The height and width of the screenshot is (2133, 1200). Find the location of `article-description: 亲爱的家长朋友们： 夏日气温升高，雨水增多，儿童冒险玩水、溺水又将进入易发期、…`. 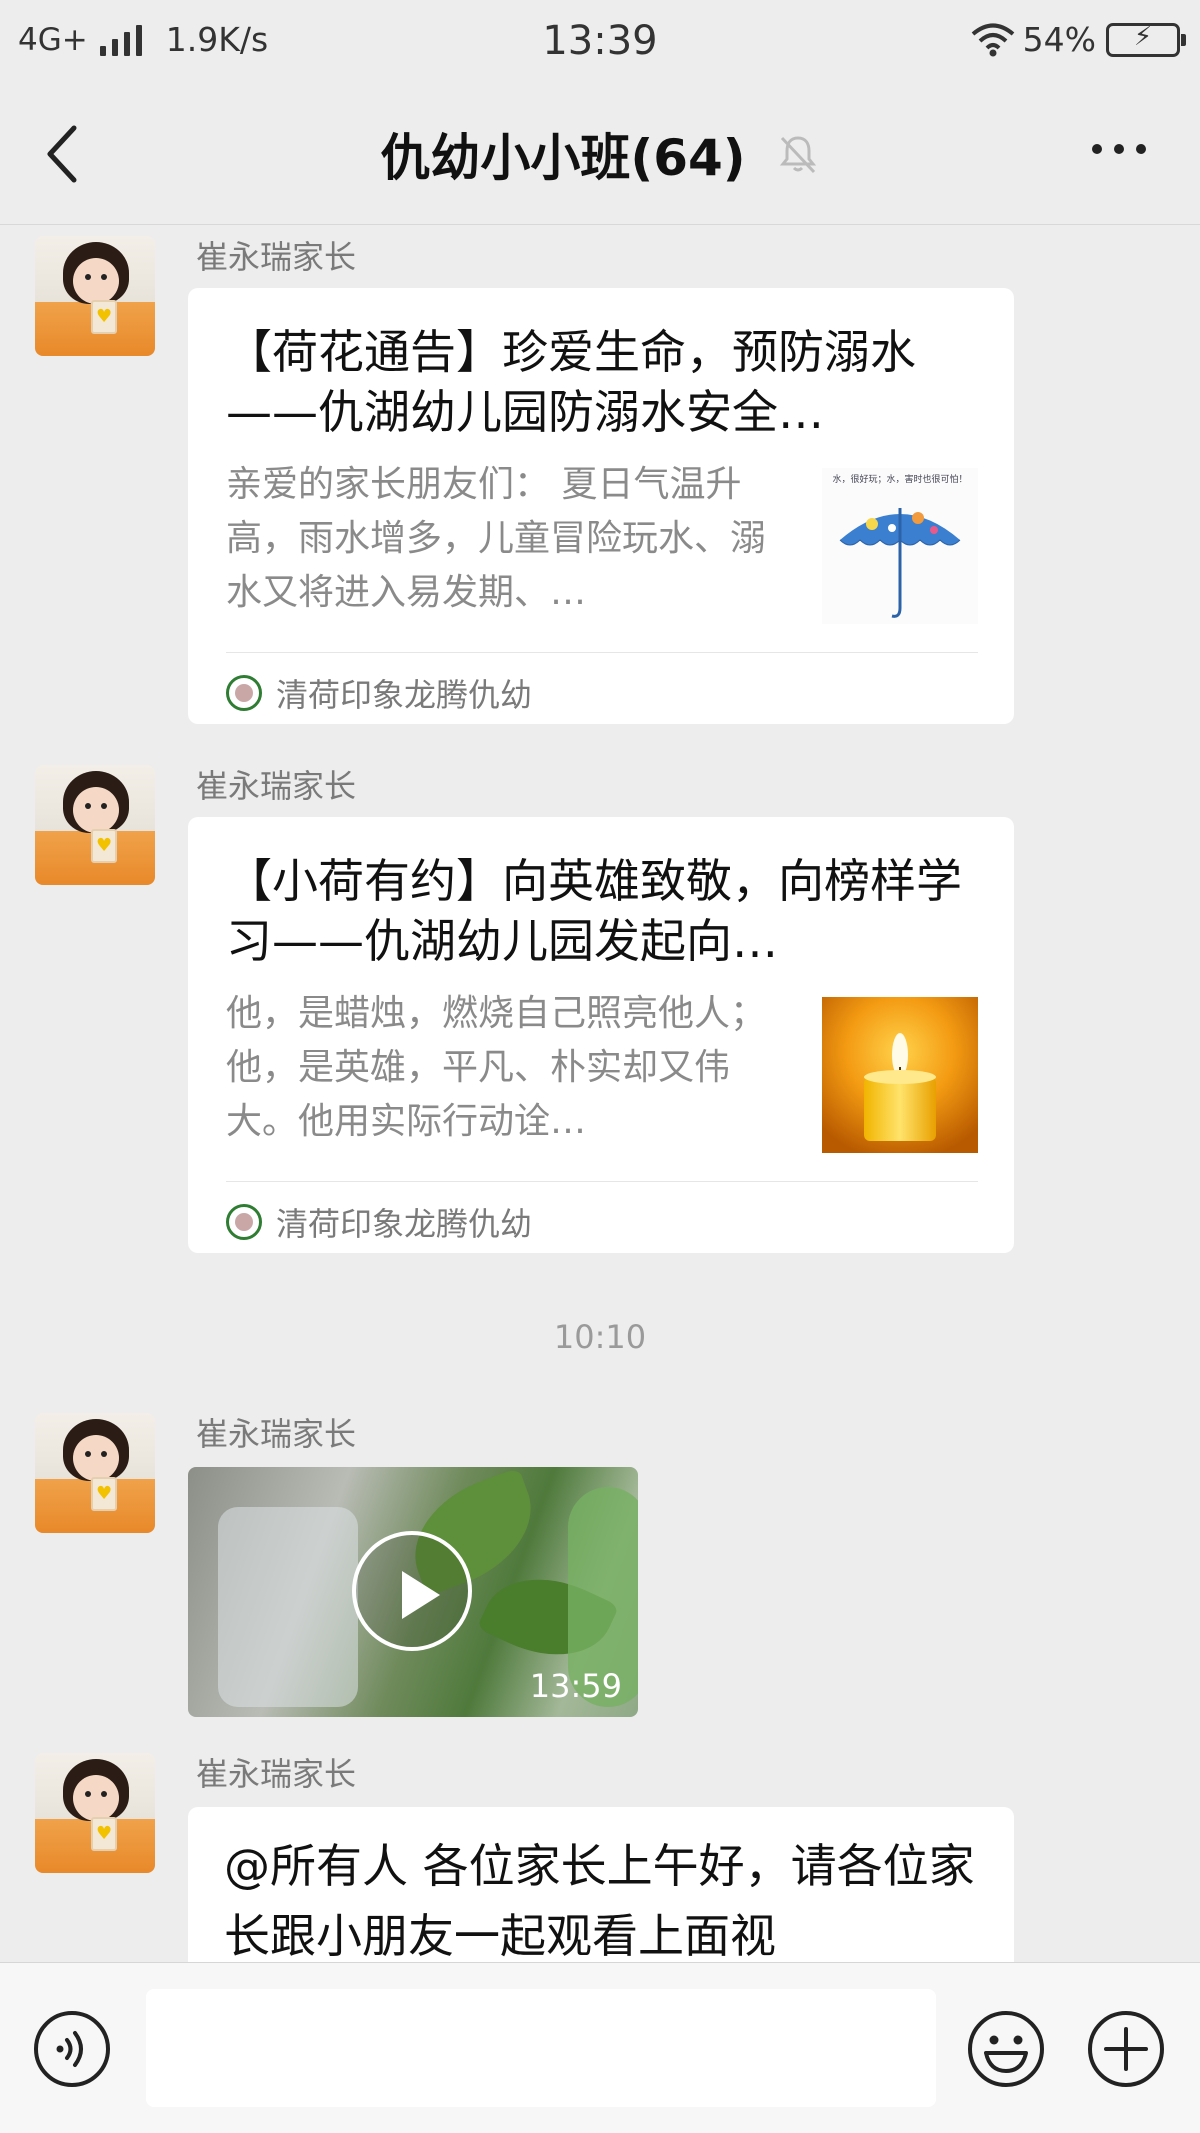

article-description: 亲爱的家长朋友们： 夏日气温升高，雨水增多，儿童冒险玩水、溺水又将进入易发期、… is located at coordinates (496, 538).